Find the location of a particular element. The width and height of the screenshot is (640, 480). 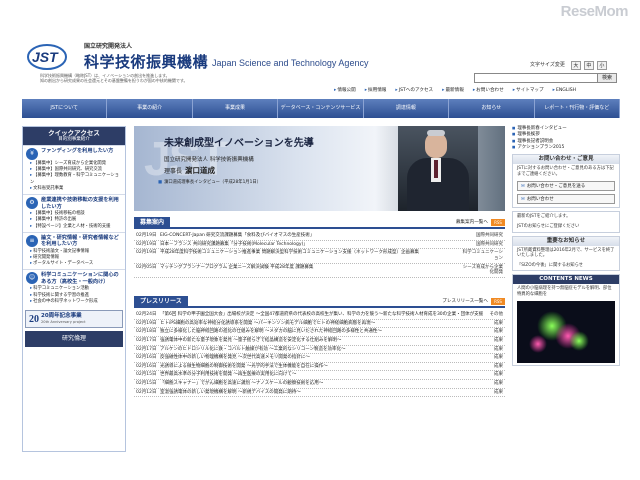

quick-access-title: クイックアクセス 目的別事業紹介 is located at coordinates (74, 136).